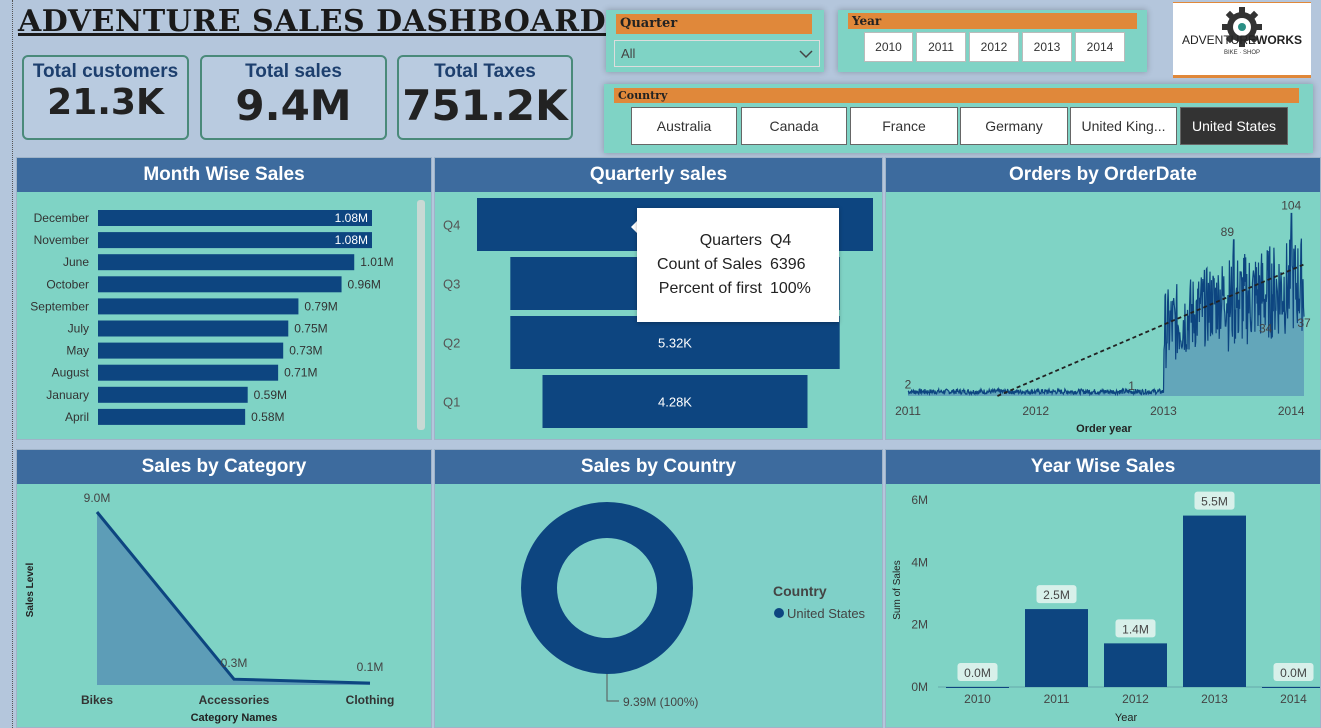 The image size is (1321, 728). What do you see at coordinates (826, 613) in the screenshot?
I see `legend-label: United States` at bounding box center [826, 613].